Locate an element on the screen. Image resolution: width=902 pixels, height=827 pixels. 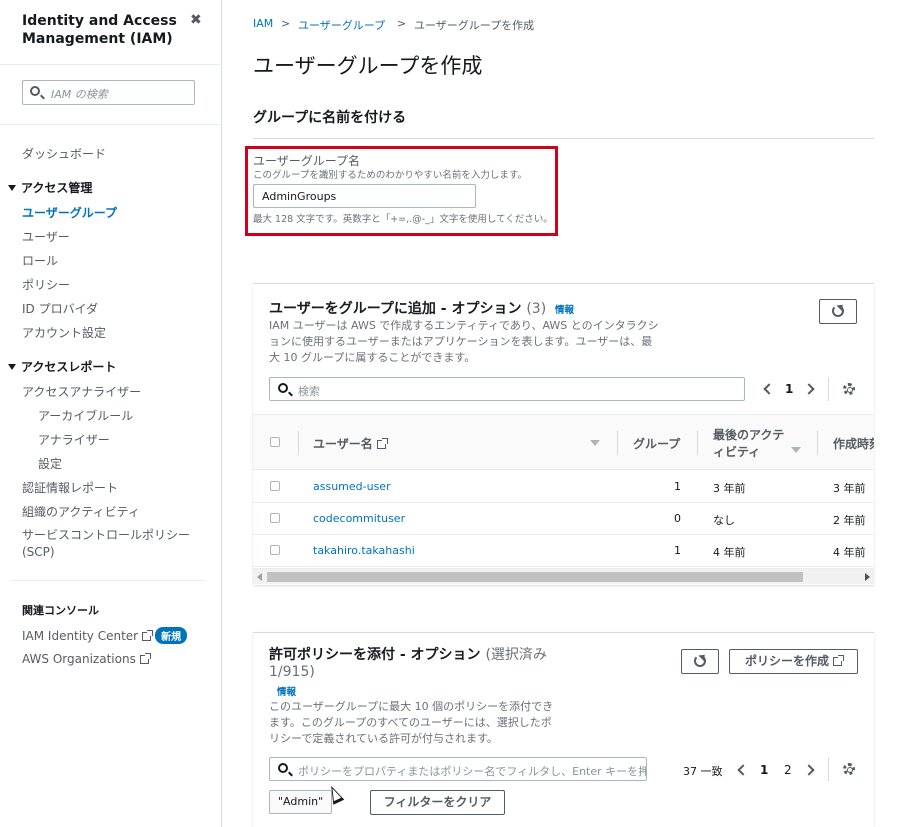
sidebar-section-access-reports: アクセスレポート is located at coordinates (62, 366).